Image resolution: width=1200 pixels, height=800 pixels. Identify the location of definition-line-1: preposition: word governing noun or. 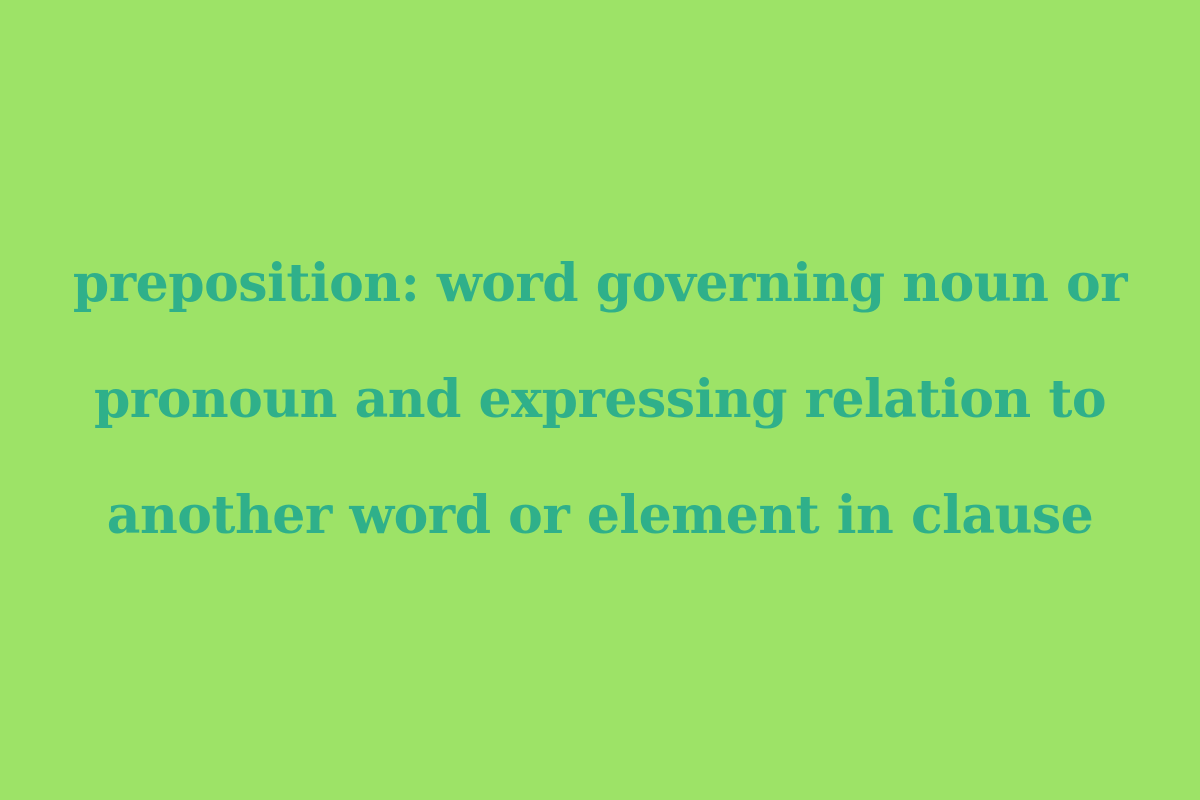
(600, 283).